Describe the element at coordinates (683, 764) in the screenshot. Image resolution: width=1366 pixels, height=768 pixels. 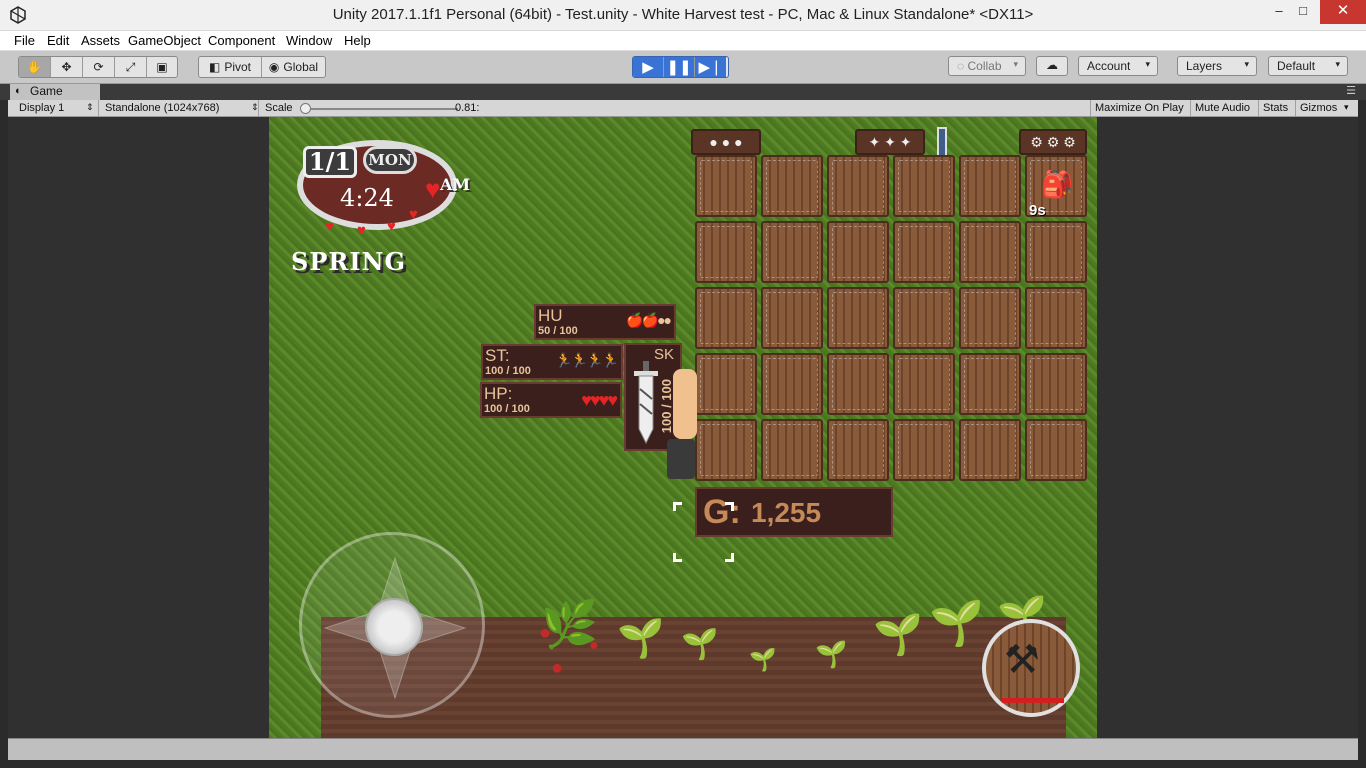
I see `bottom-edge` at that location.